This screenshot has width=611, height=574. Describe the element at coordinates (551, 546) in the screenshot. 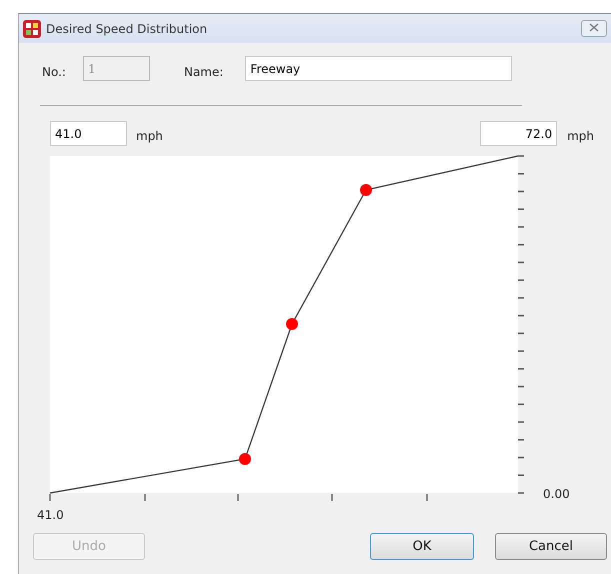

I see `cancel-button: Cancel` at that location.